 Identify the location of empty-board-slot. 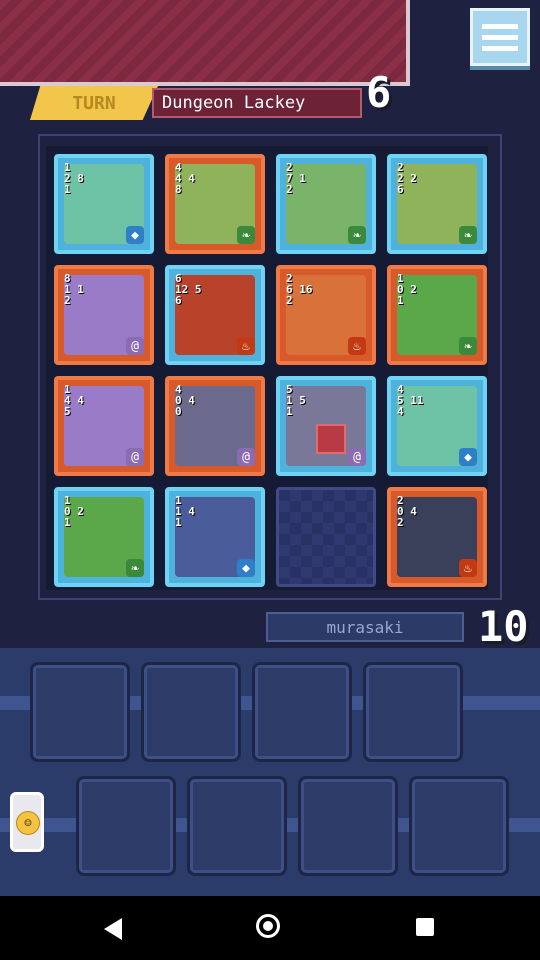
(326, 537).